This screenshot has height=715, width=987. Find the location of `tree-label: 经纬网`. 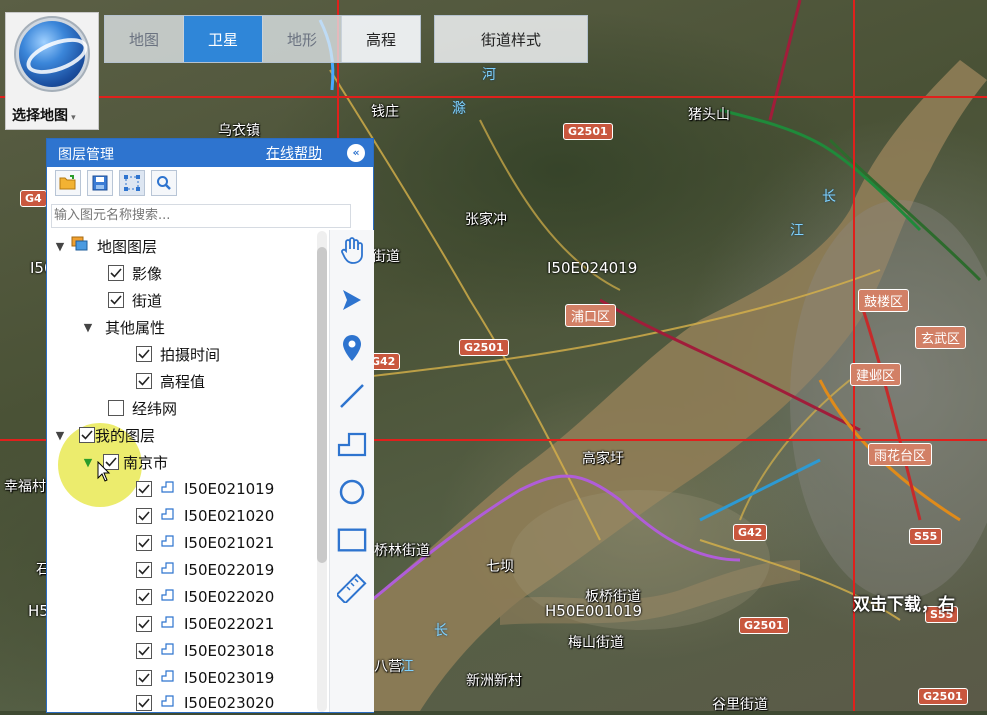

tree-label: 经纬网 is located at coordinates (155, 408).